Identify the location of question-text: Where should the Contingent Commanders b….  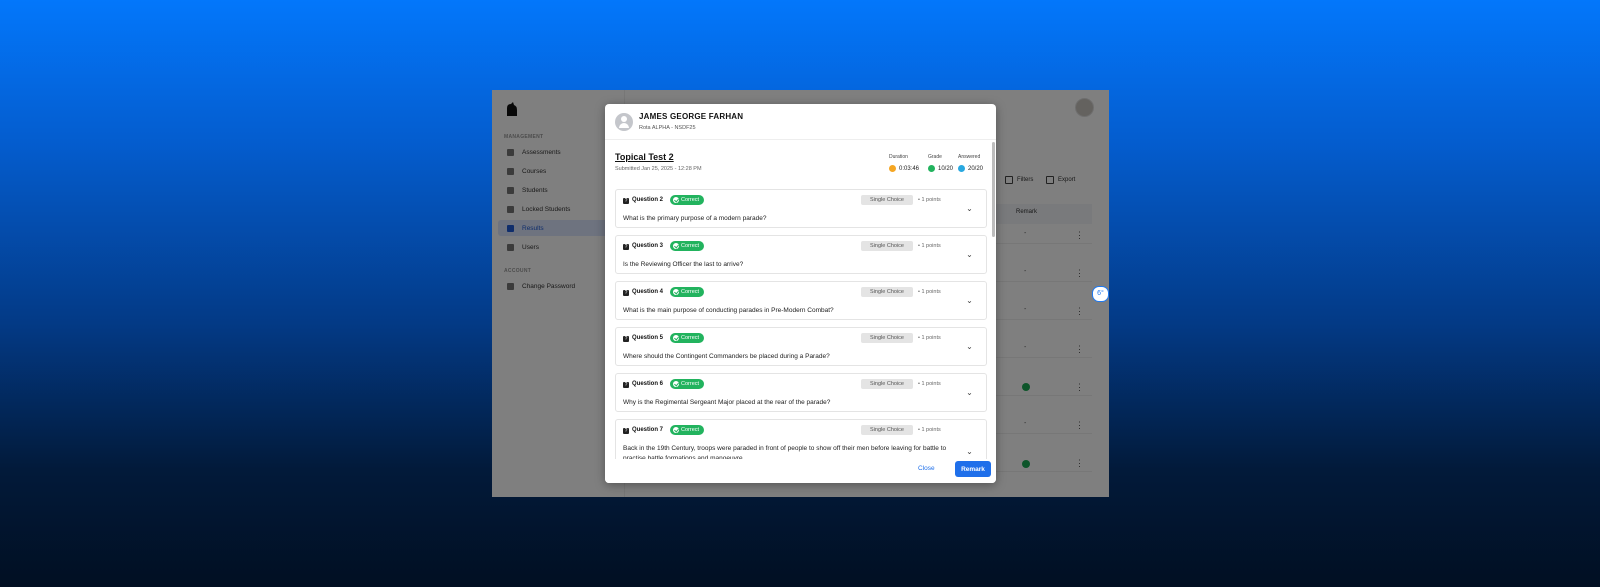
(726, 356).